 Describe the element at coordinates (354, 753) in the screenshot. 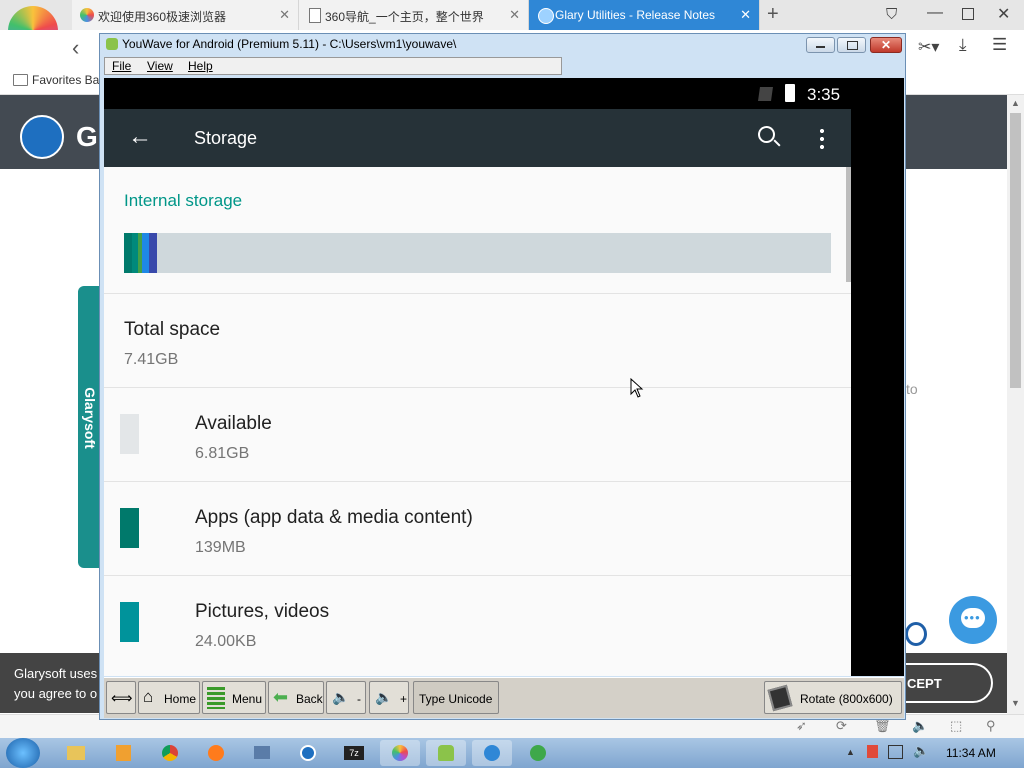

I see `taskbar-7zip-icon: 7z` at that location.